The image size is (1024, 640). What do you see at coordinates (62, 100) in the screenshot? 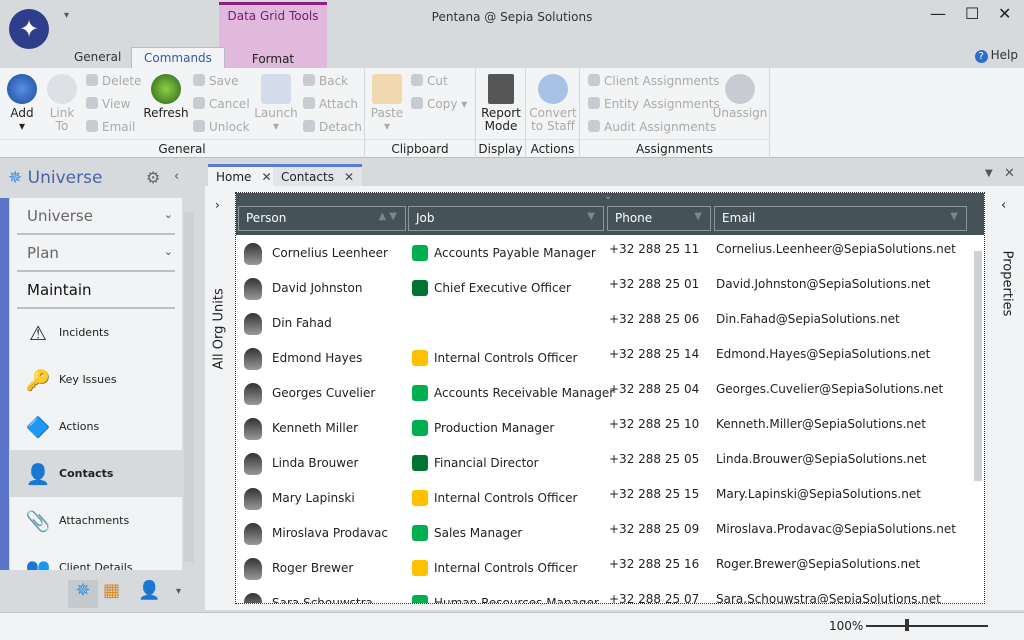
I see `link-to-button: Link To` at bounding box center [62, 100].